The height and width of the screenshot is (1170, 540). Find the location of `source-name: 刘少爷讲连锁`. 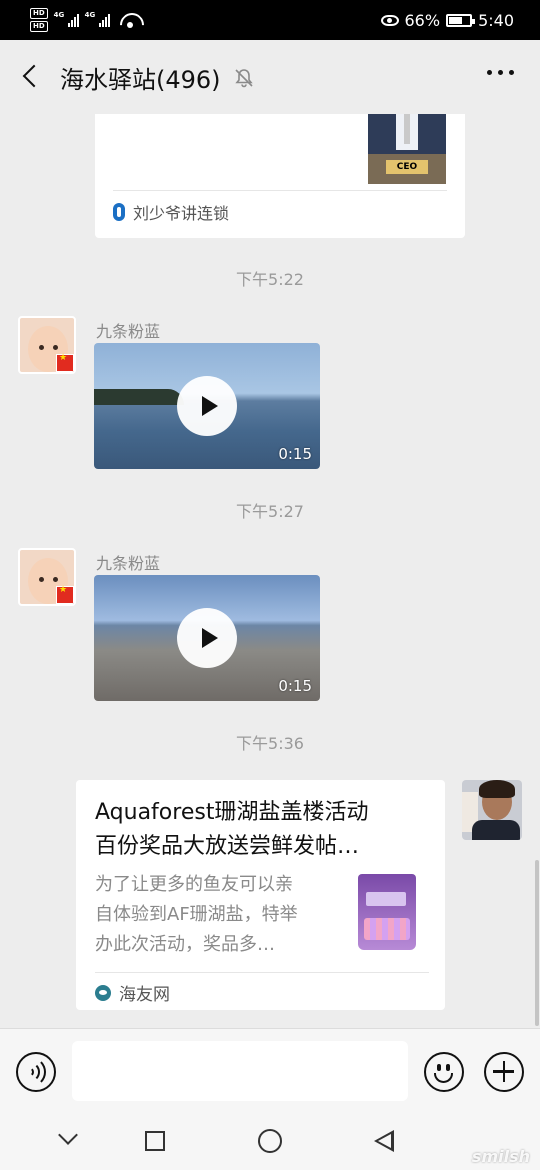

source-name: 刘少爷讲连锁 is located at coordinates (181, 213).